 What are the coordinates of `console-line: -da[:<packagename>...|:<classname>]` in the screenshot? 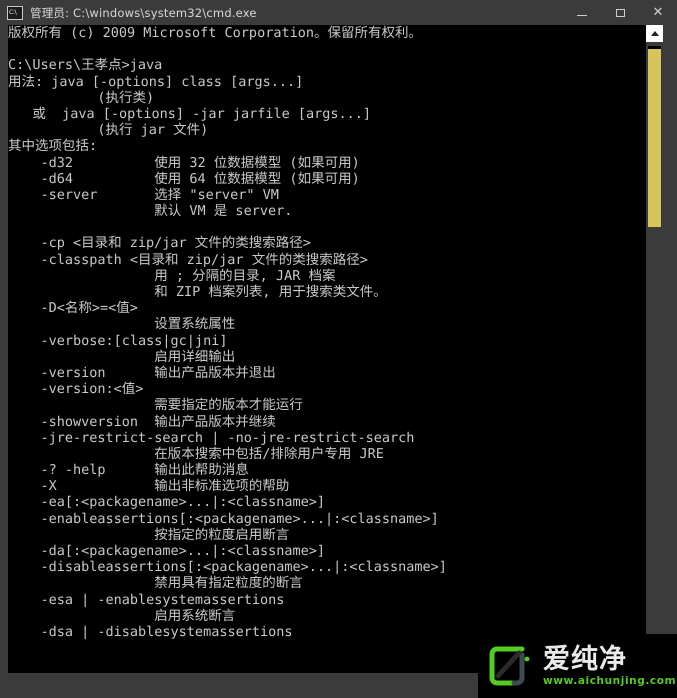 It's located at (166, 551).